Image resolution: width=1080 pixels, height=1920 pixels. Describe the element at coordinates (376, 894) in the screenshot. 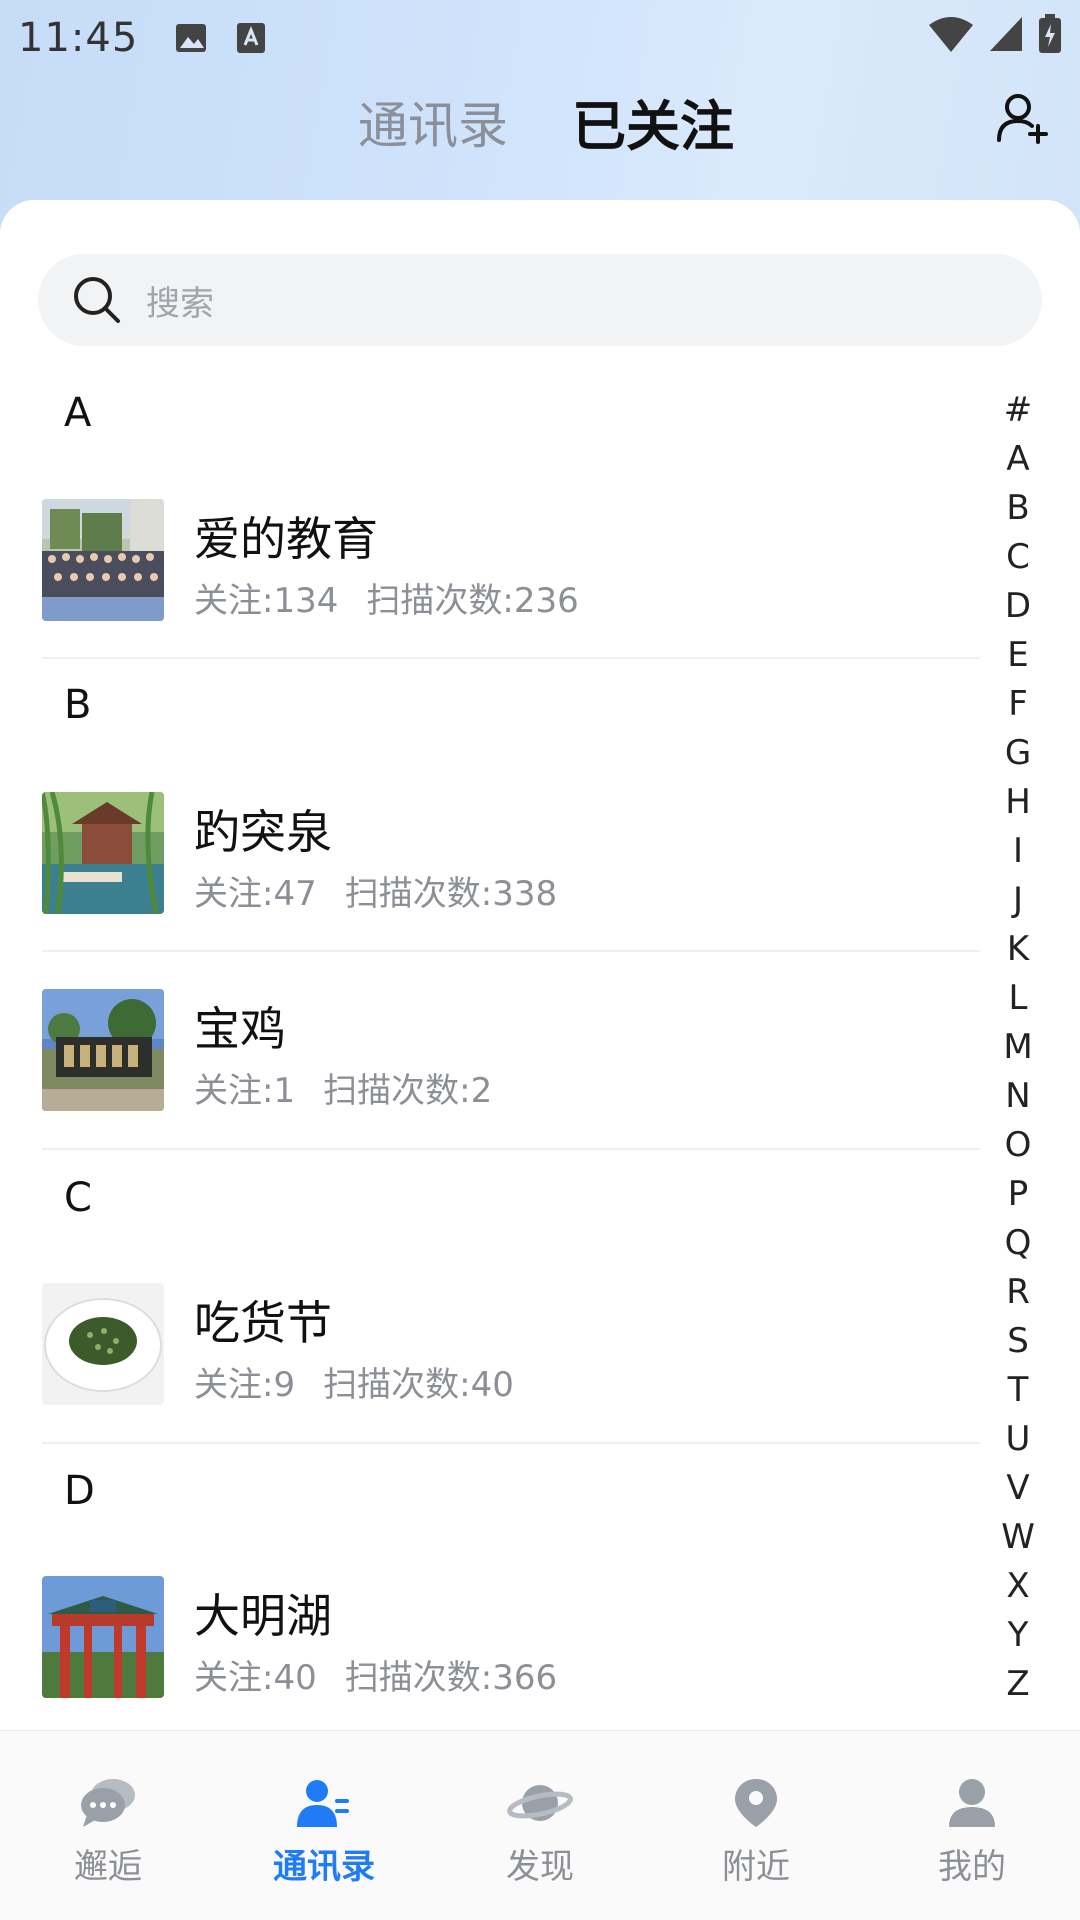

I see `item-meta: 关注:47 扫描次数:338` at that location.